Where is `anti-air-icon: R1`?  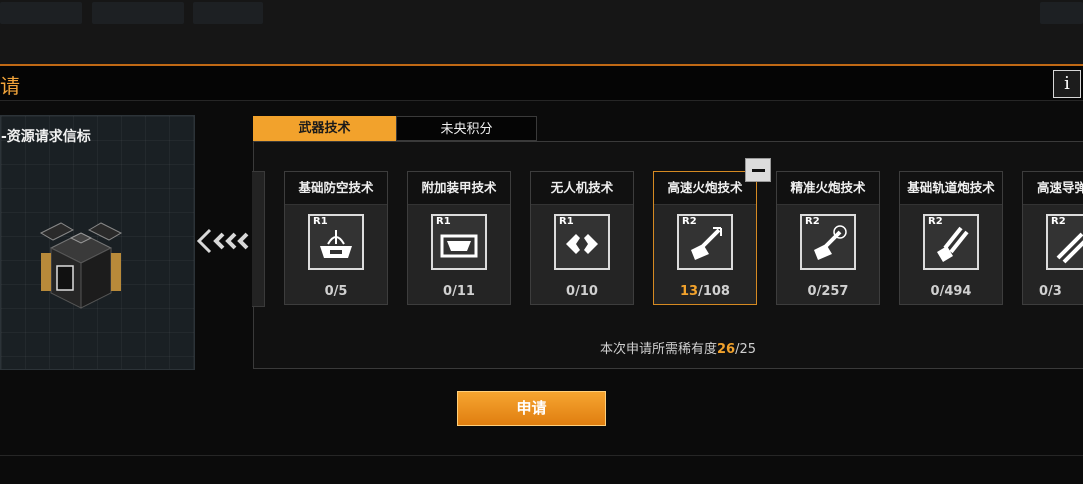 anti-air-icon: R1 is located at coordinates (336, 242).